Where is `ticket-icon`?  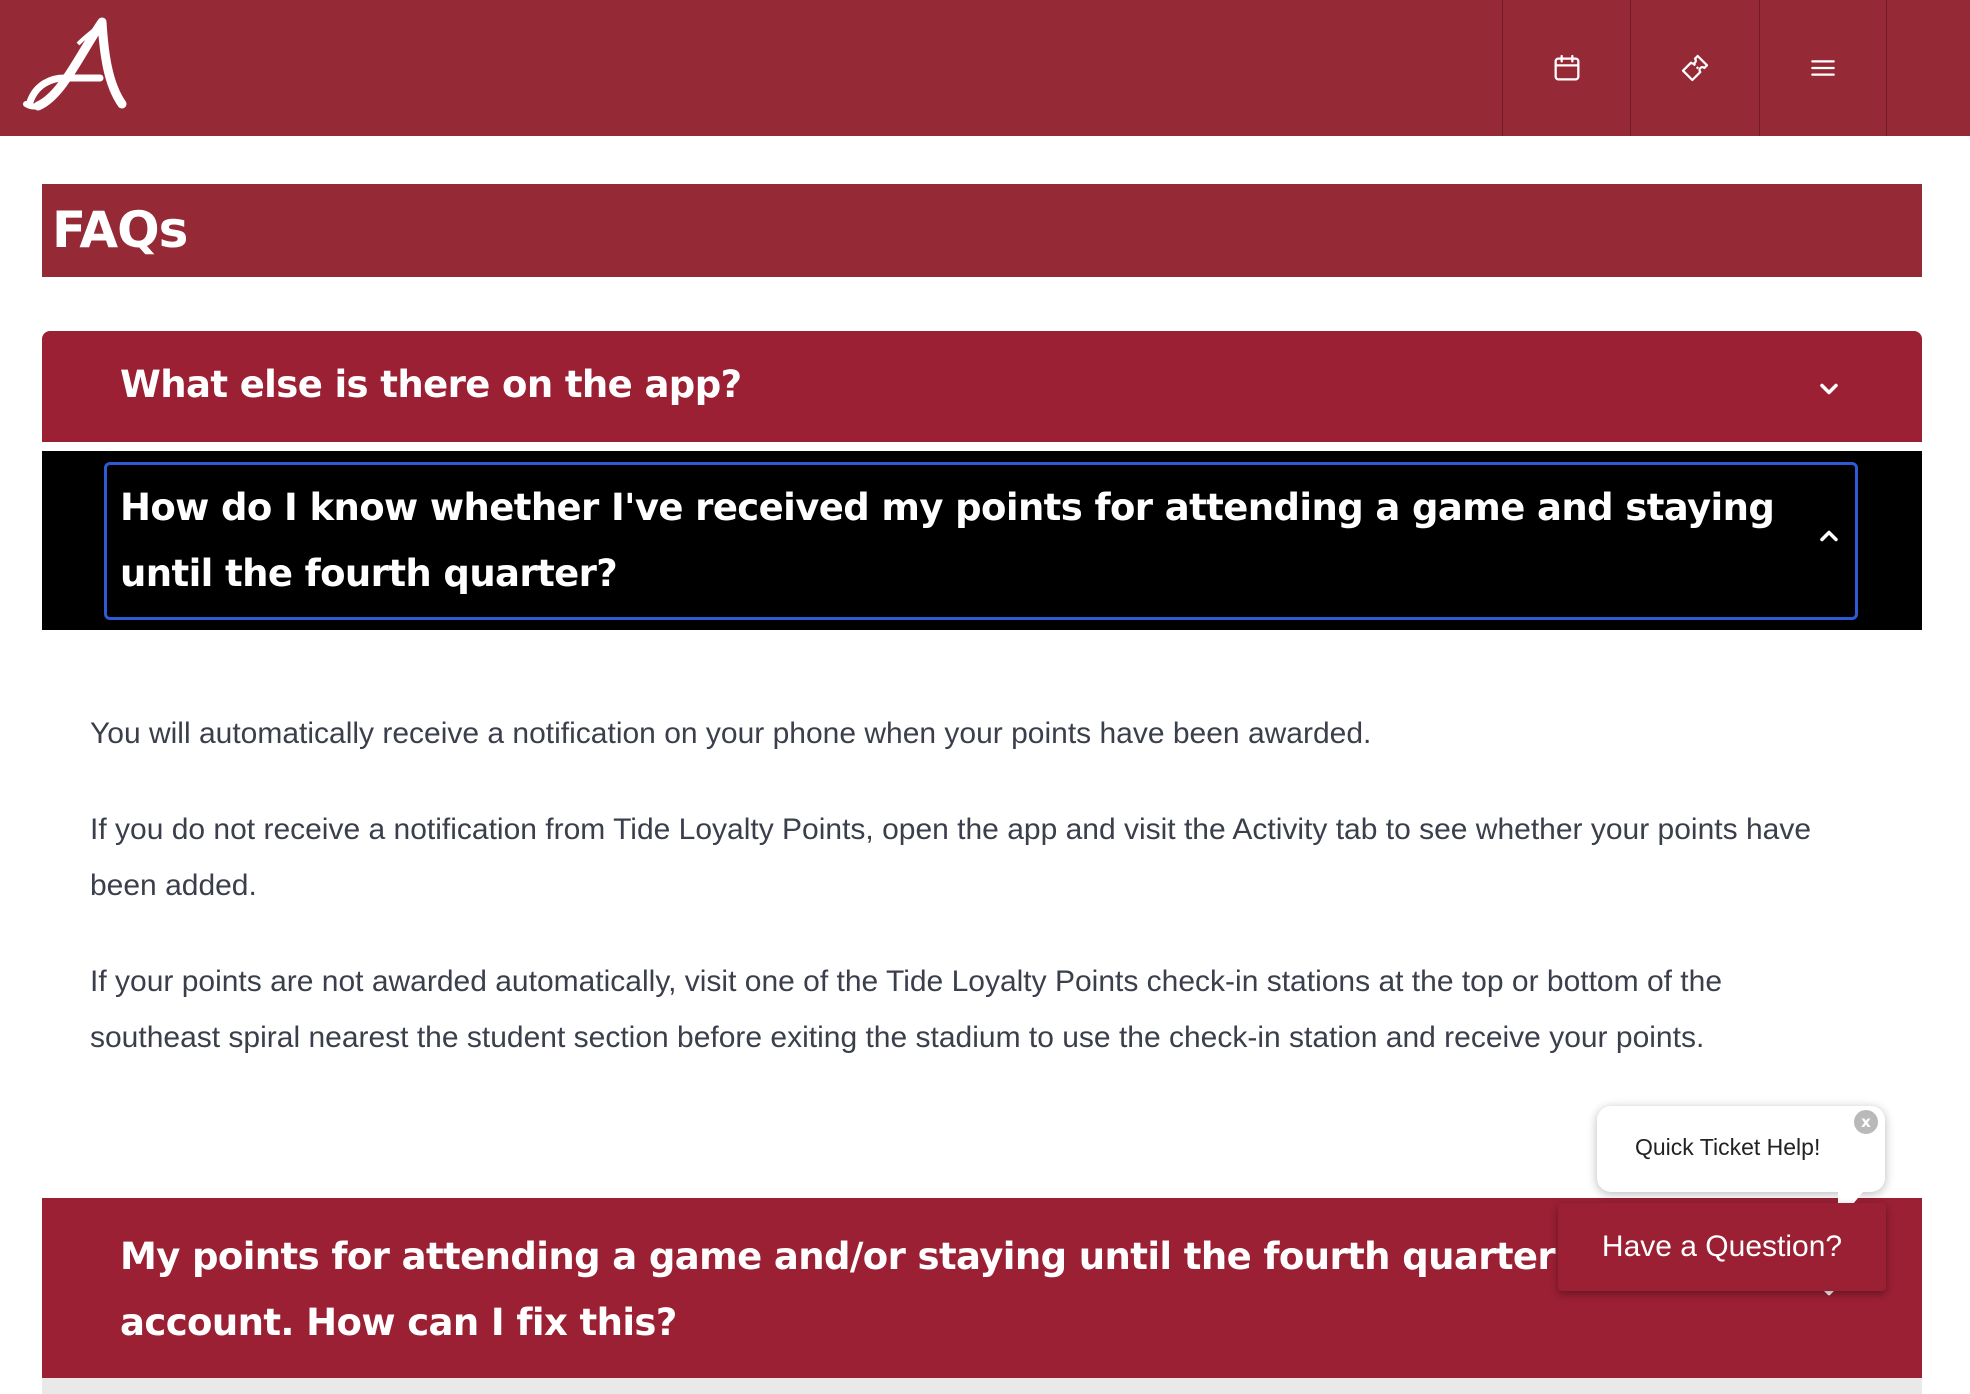
ticket-icon is located at coordinates (1694, 68).